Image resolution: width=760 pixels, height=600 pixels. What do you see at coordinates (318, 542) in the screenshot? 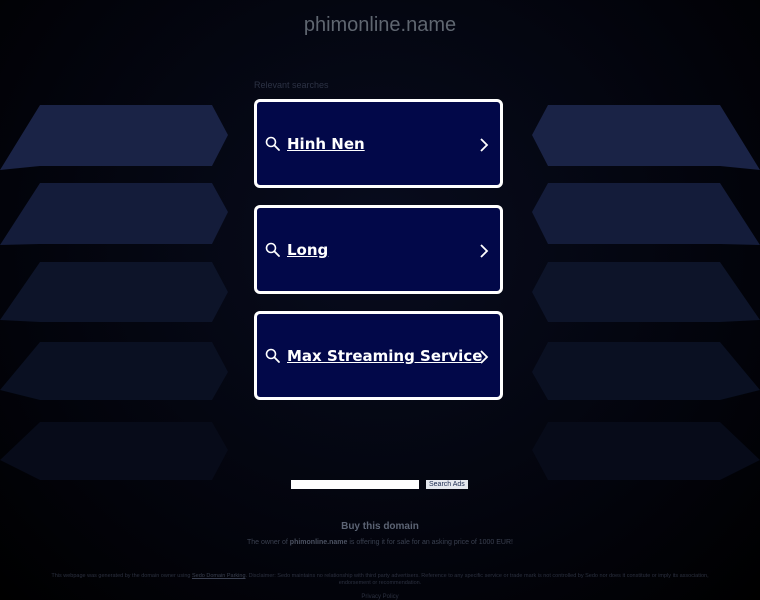
I see `owner-domain: phimonline.name` at bounding box center [318, 542].